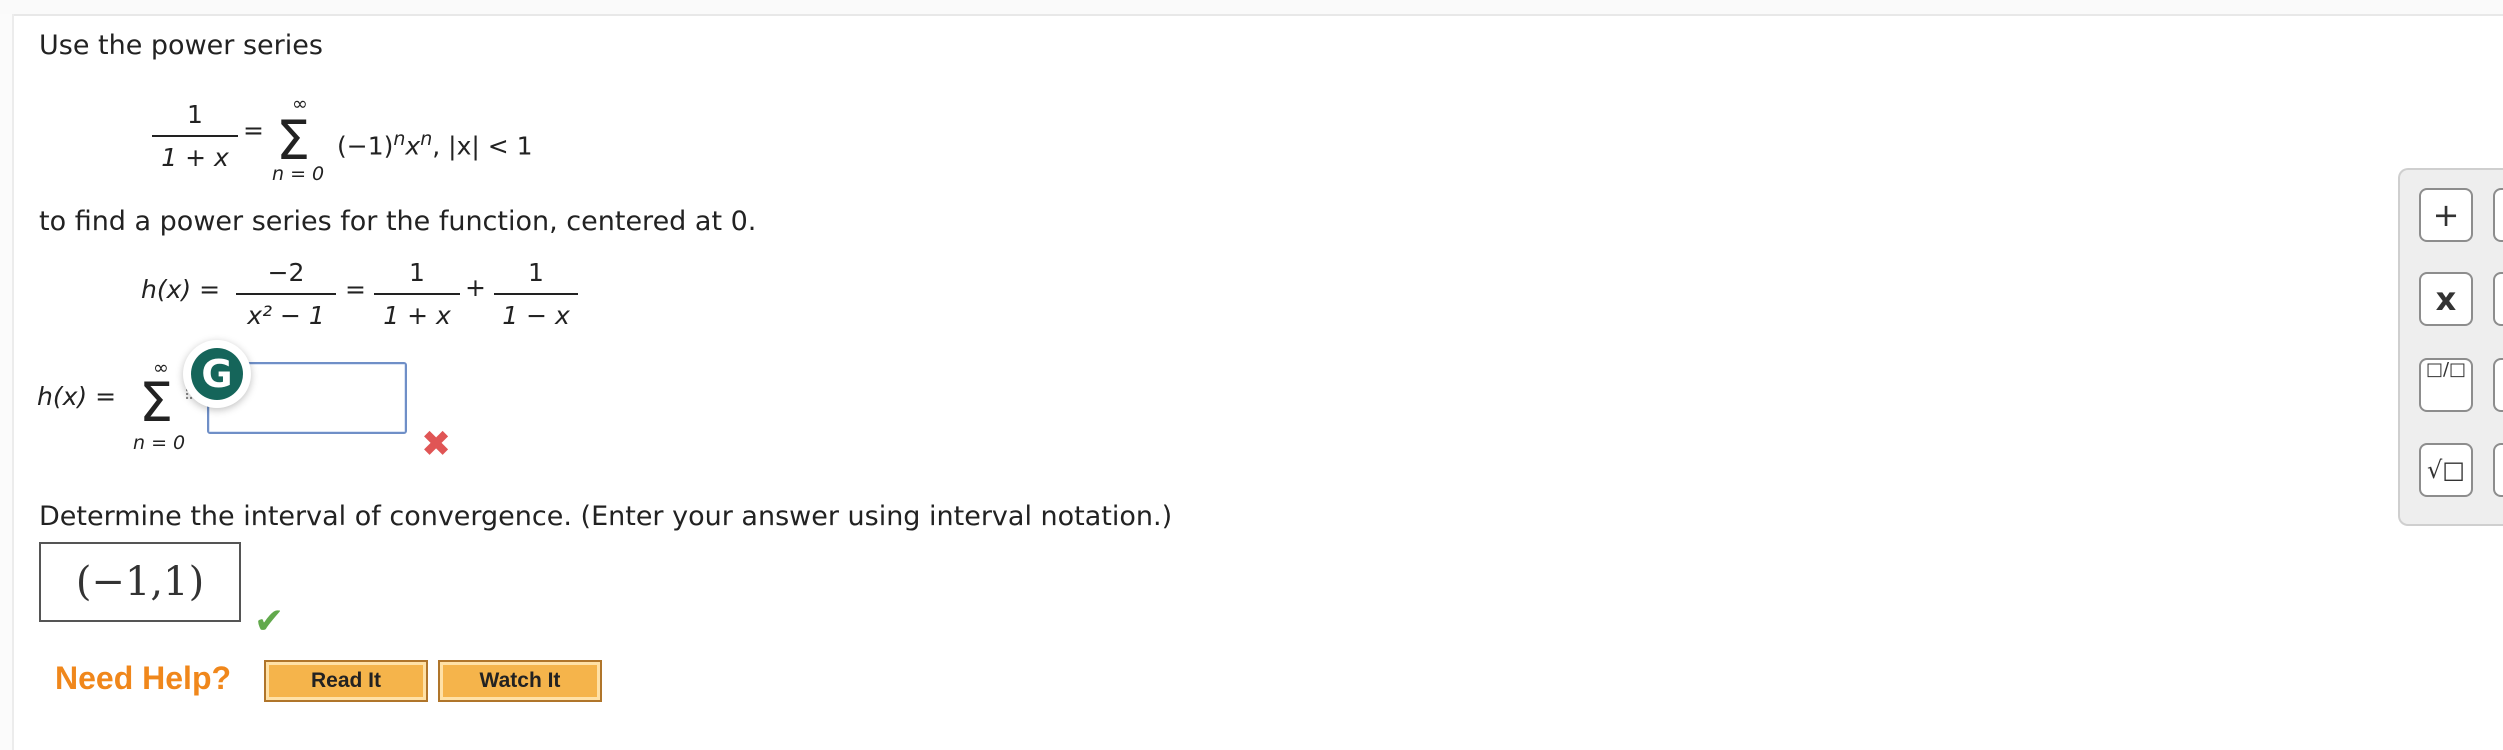  What do you see at coordinates (159, 443) in the screenshot?
I see `answer-sum-lower: n = 0` at bounding box center [159, 443].